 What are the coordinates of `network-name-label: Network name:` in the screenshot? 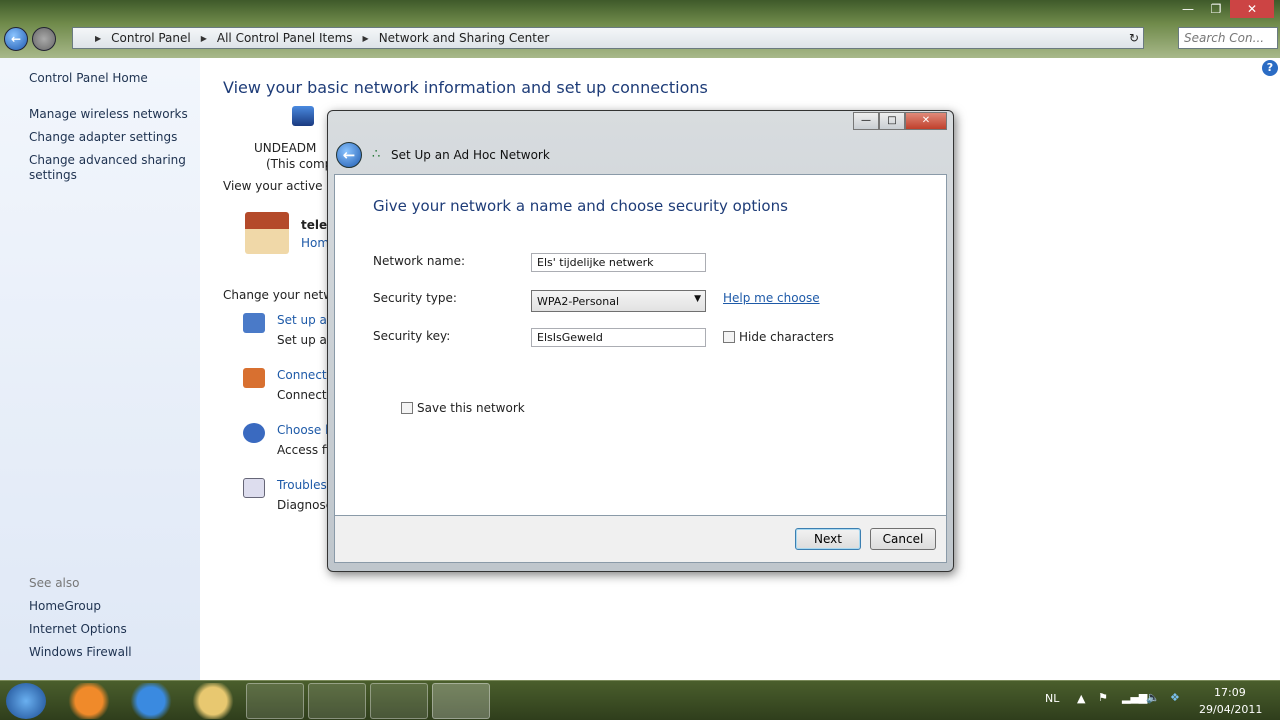 It's located at (419, 261).